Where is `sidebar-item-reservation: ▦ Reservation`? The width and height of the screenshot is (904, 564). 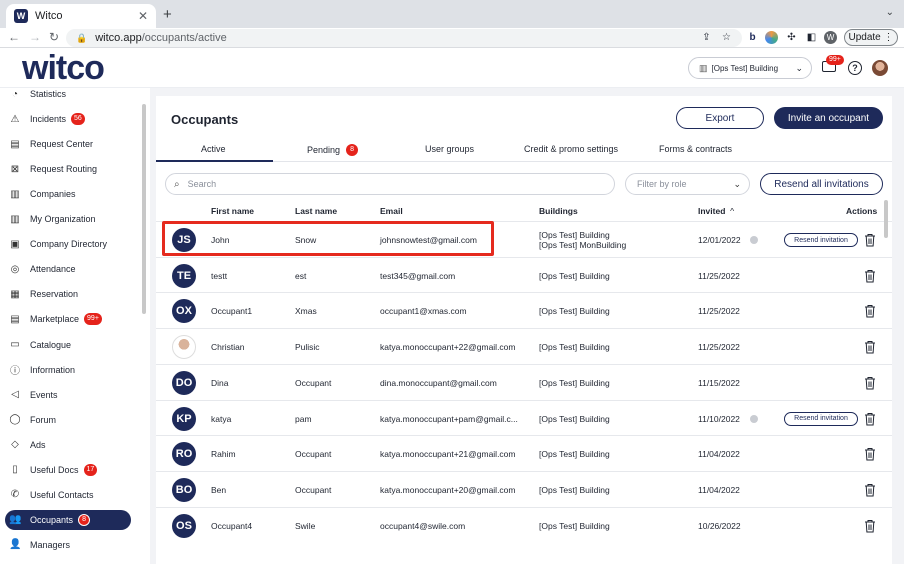 sidebar-item-reservation: ▦ Reservation is located at coordinates (68, 294).